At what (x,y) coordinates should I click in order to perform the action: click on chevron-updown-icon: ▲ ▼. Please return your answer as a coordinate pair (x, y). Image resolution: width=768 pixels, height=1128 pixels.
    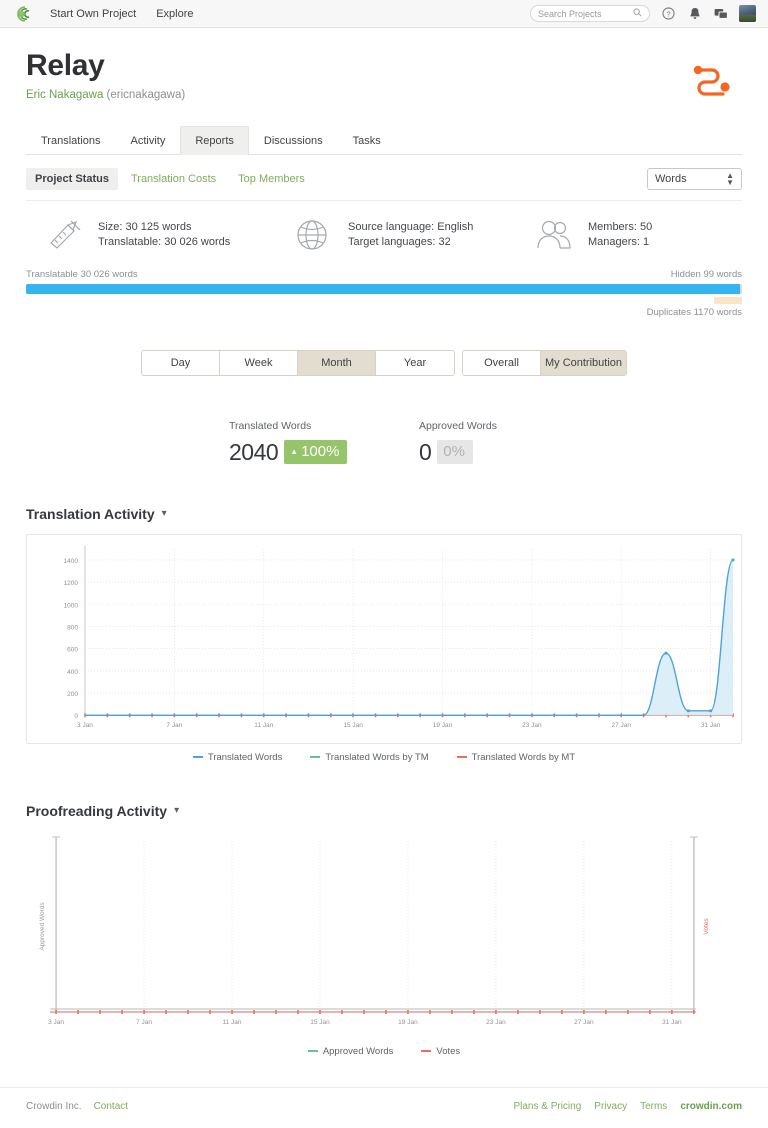
    Looking at the image, I should click on (730, 178).